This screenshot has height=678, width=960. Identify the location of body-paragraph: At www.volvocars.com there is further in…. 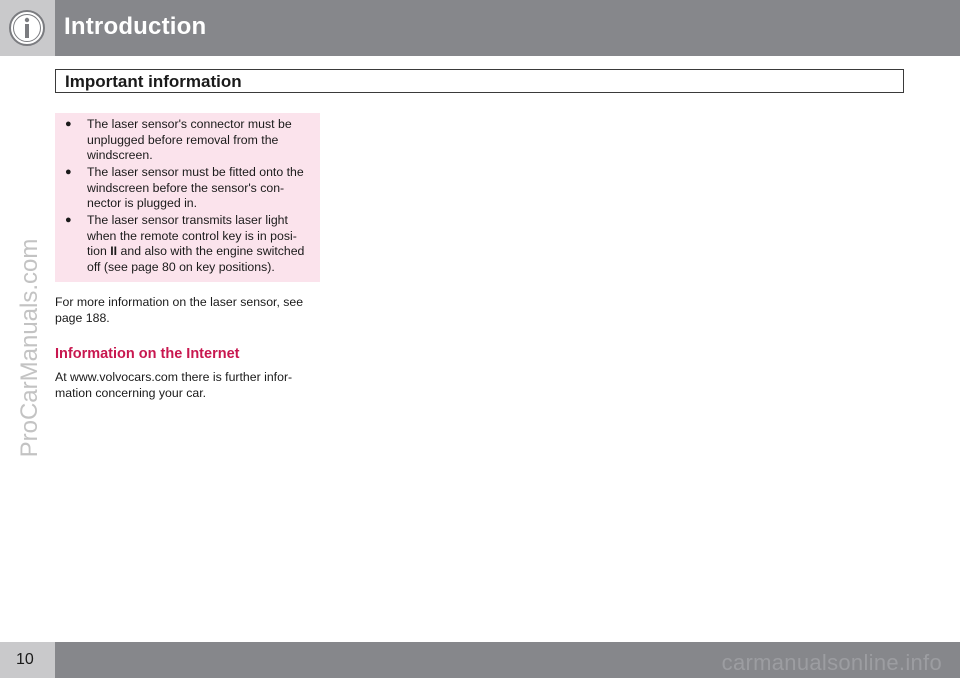
(174, 385).